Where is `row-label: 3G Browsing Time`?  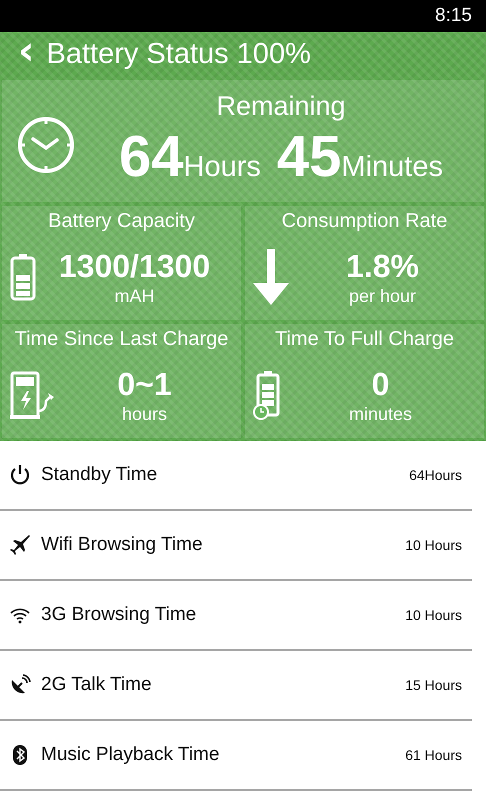 row-label: 3G Browsing Time is located at coordinates (119, 615).